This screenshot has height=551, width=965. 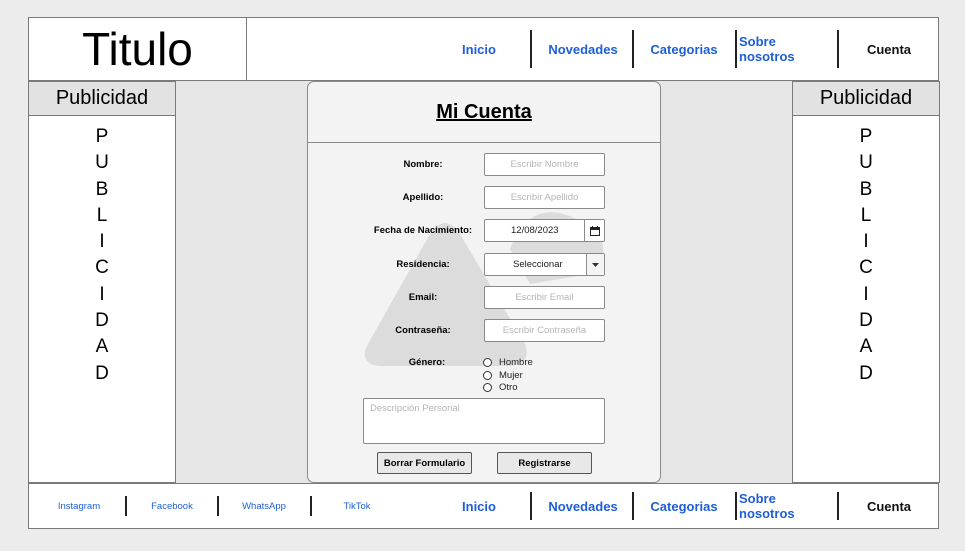 I want to click on nav-sobre-nosotros: Sobre nosotros, so click(x=787, y=49).